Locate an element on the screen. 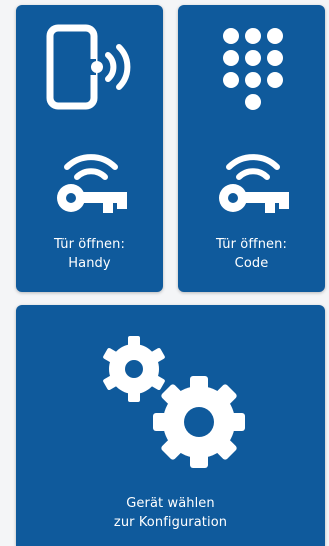 The height and width of the screenshot is (546, 329). open-door-phone-label: Tür öffnen: Handy is located at coordinates (89, 254).